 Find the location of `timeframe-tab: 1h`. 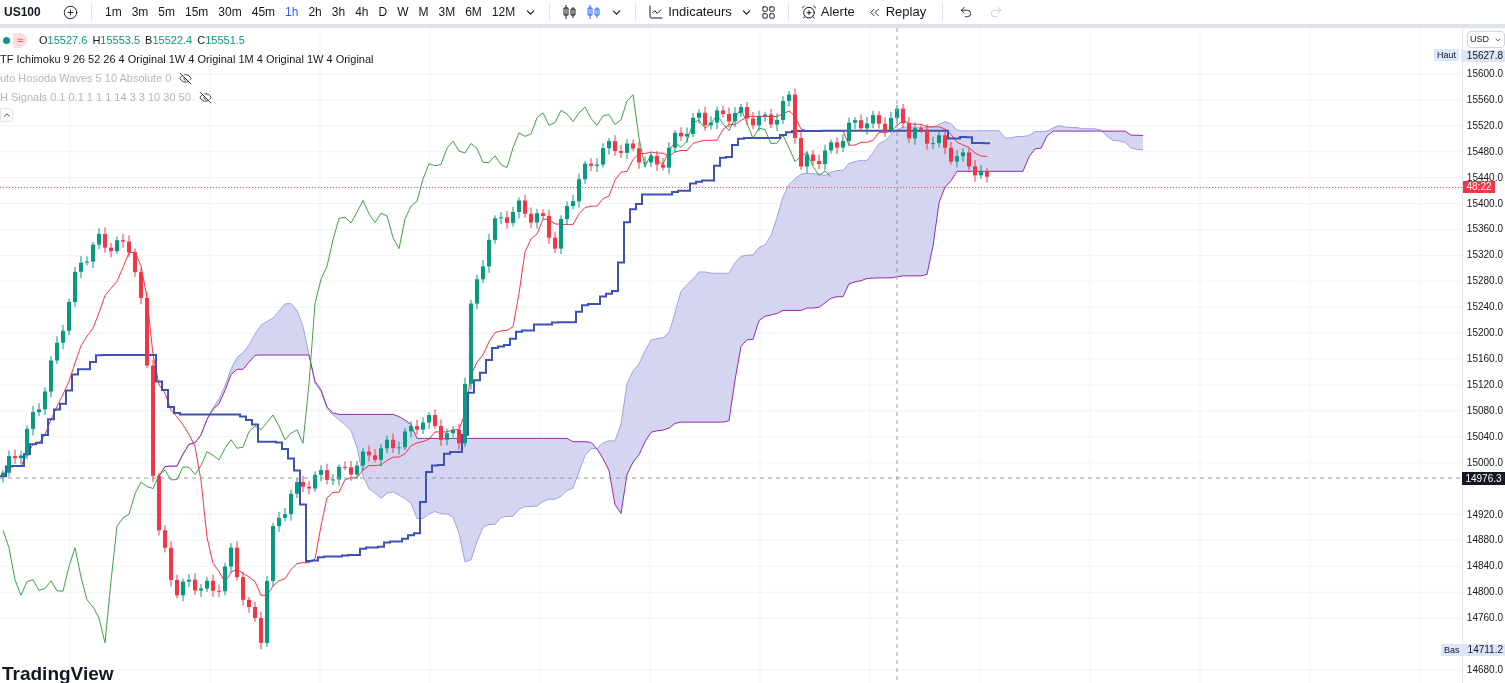

timeframe-tab: 1h is located at coordinates (292, 12).